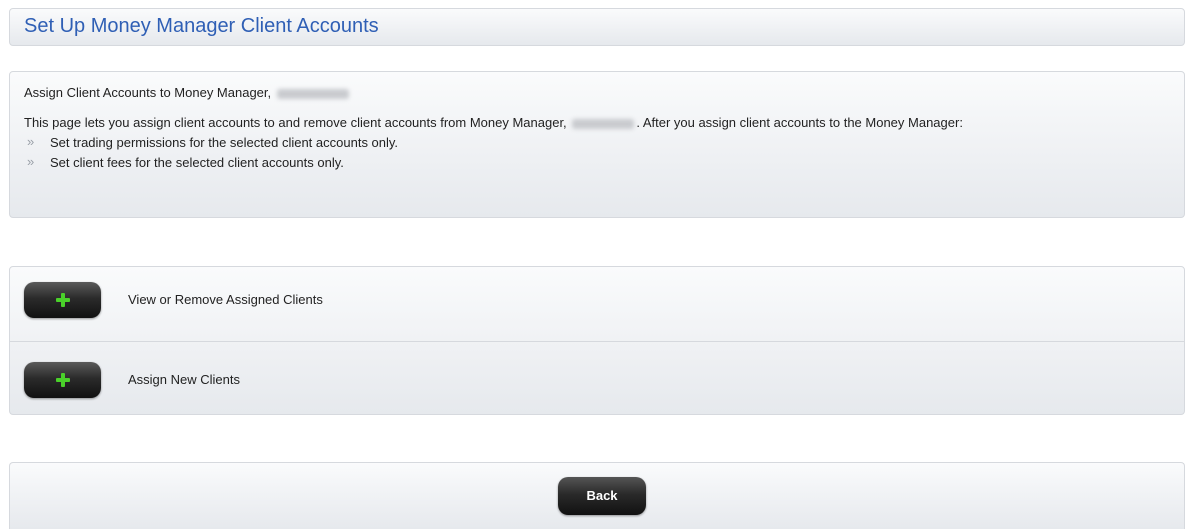  What do you see at coordinates (597, 304) in the screenshot?
I see `action-row-view-remove: View or Remove Assigned Clients` at bounding box center [597, 304].